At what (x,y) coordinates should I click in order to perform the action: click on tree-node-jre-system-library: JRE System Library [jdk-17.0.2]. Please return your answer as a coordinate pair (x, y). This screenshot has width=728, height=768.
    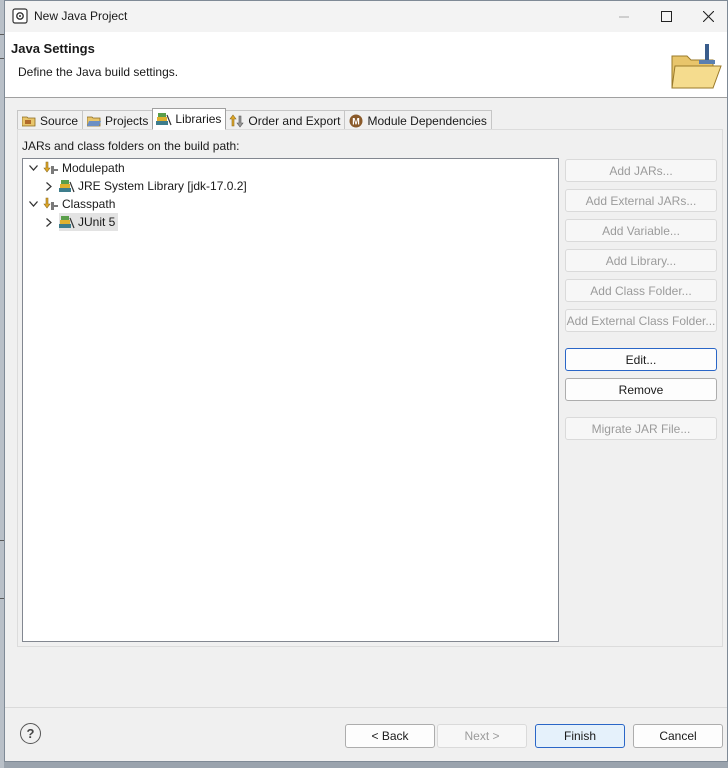
    Looking at the image, I should click on (145, 186).